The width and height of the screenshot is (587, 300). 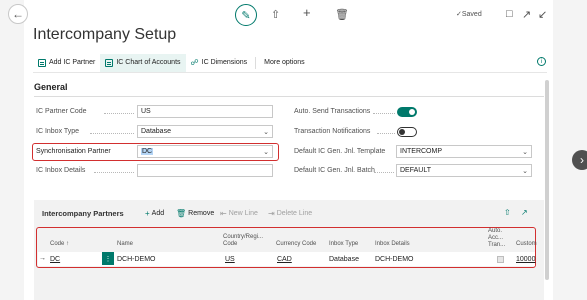 What do you see at coordinates (205, 151) in the screenshot?
I see `synchronisation-partner-select: DC ⌄` at bounding box center [205, 151].